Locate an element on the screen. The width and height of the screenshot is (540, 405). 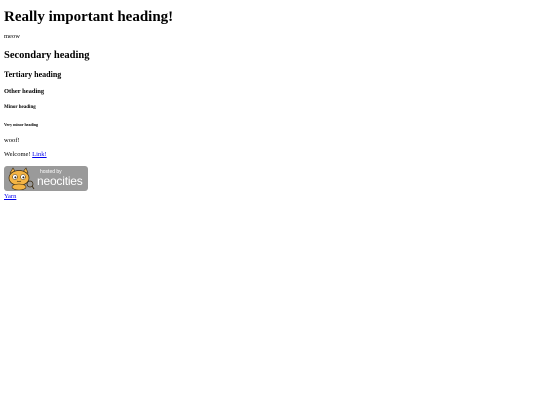
footer-paragraph: Yarn is located at coordinates (10, 197).